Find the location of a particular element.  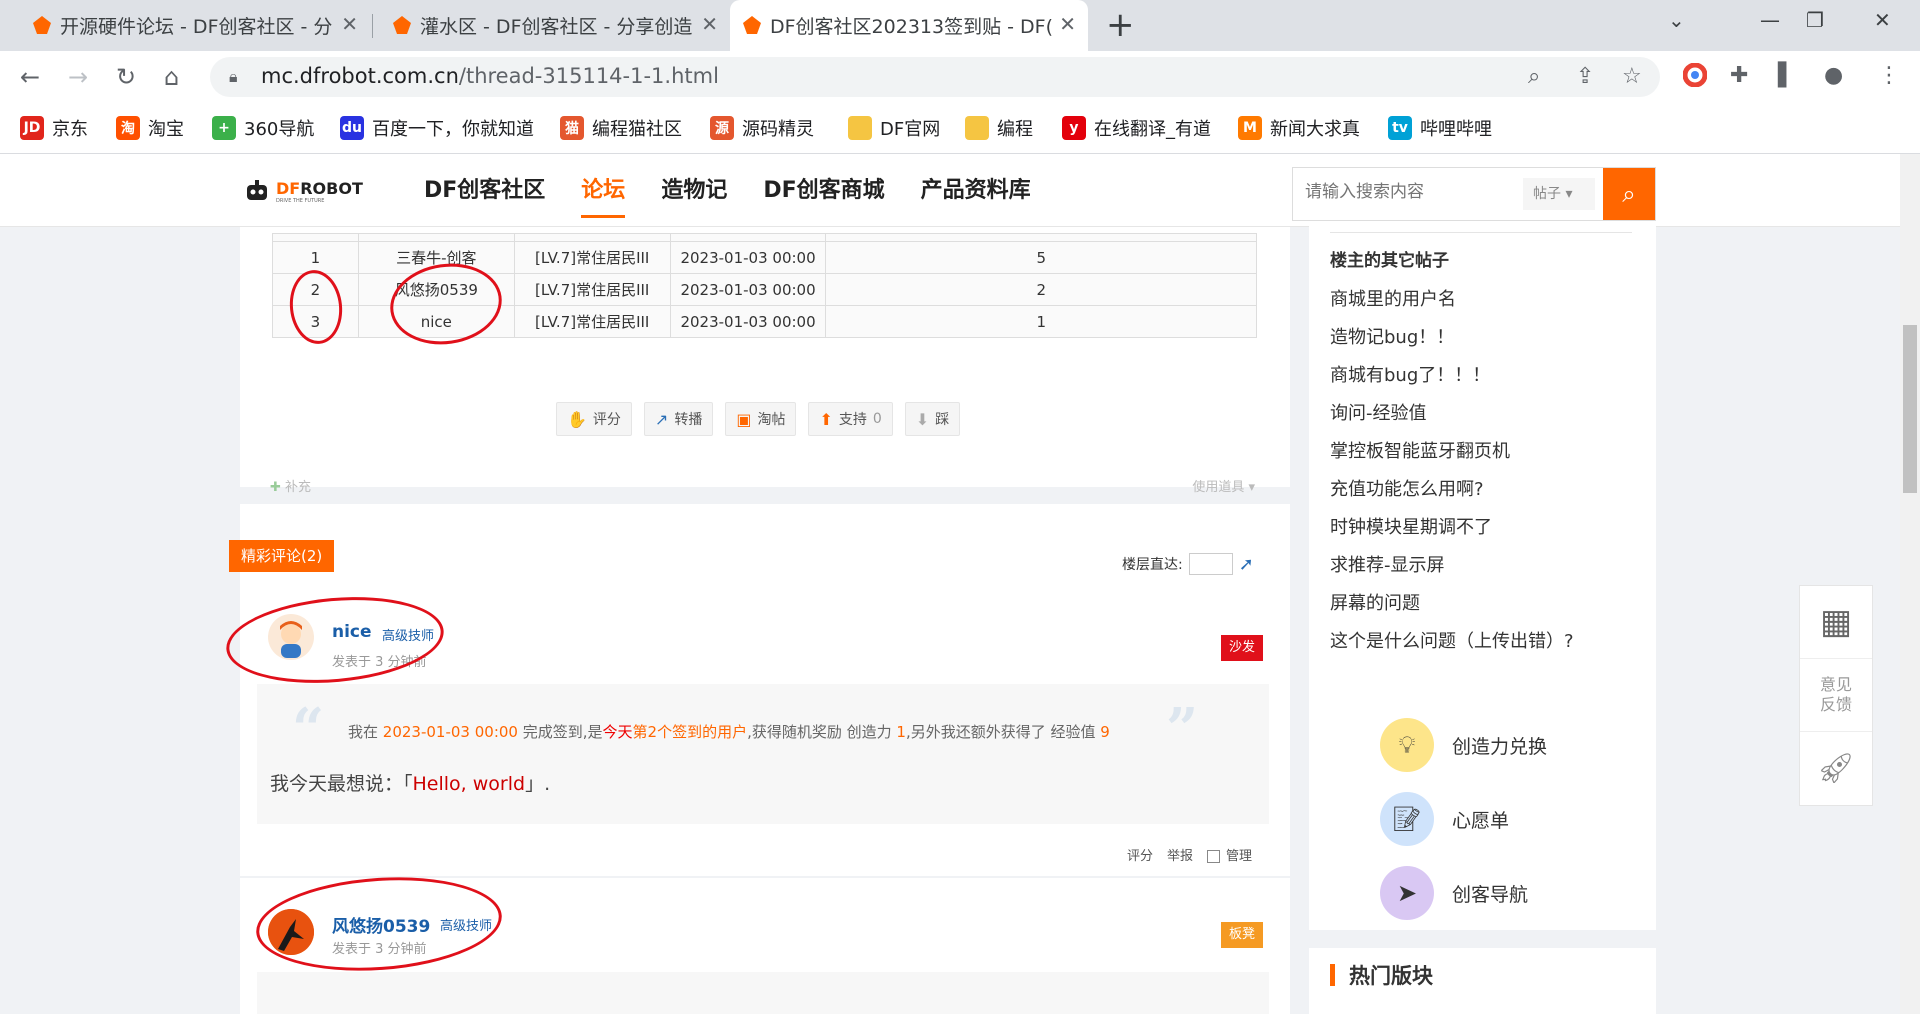

bookmark-item: 猫编程猫社区 is located at coordinates (621, 128).